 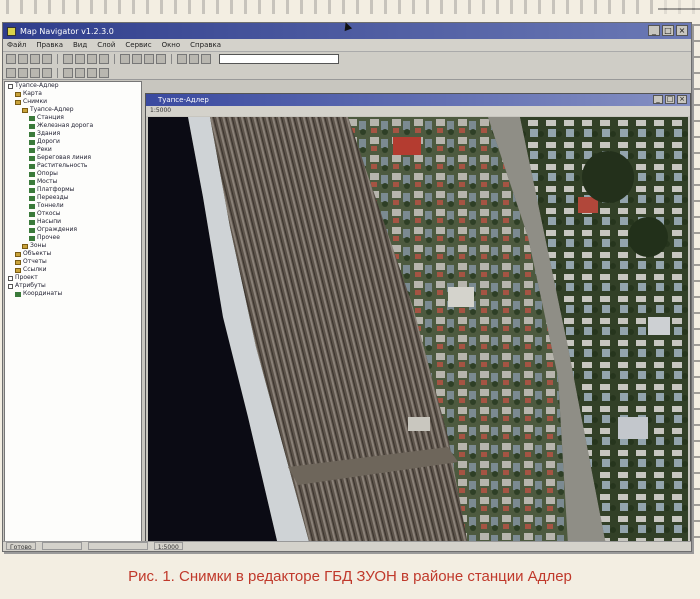 I want to click on menu-tools: Сервис, so click(x=138, y=45).